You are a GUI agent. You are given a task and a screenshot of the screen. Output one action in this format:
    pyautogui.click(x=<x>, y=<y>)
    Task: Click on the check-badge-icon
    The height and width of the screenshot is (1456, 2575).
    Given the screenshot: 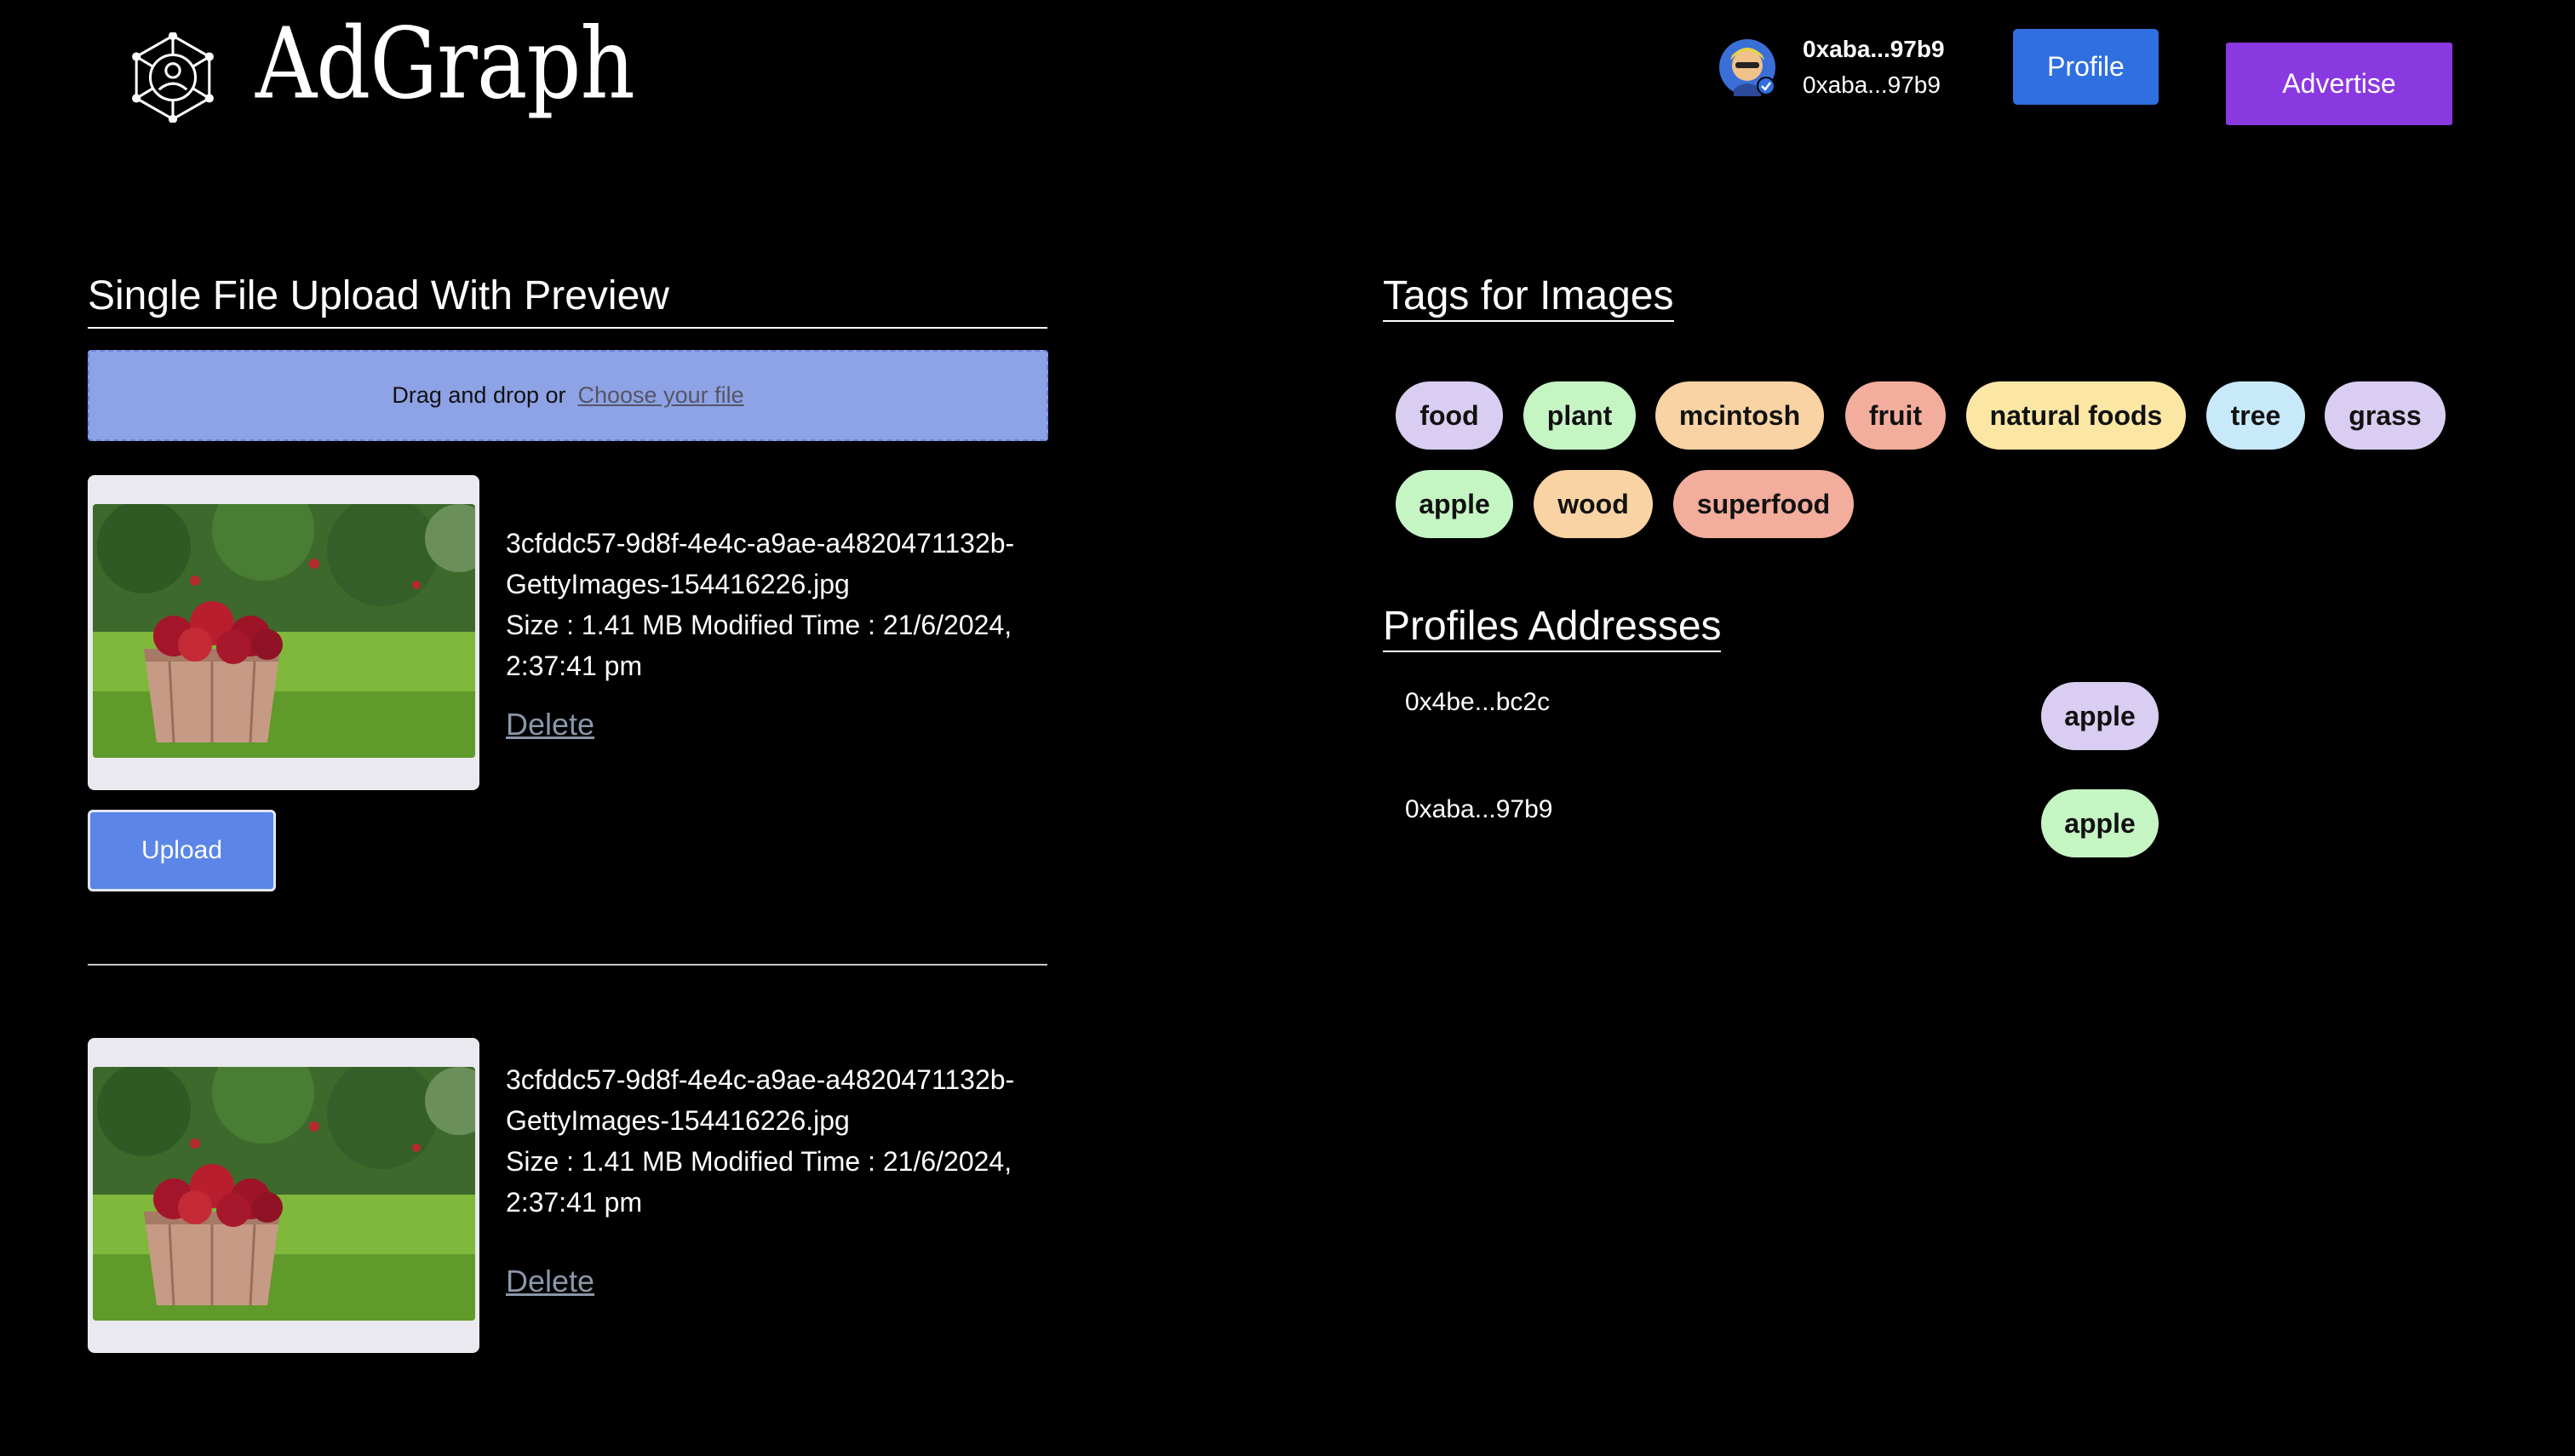 What is the action you would take?
    pyautogui.click(x=1766, y=86)
    